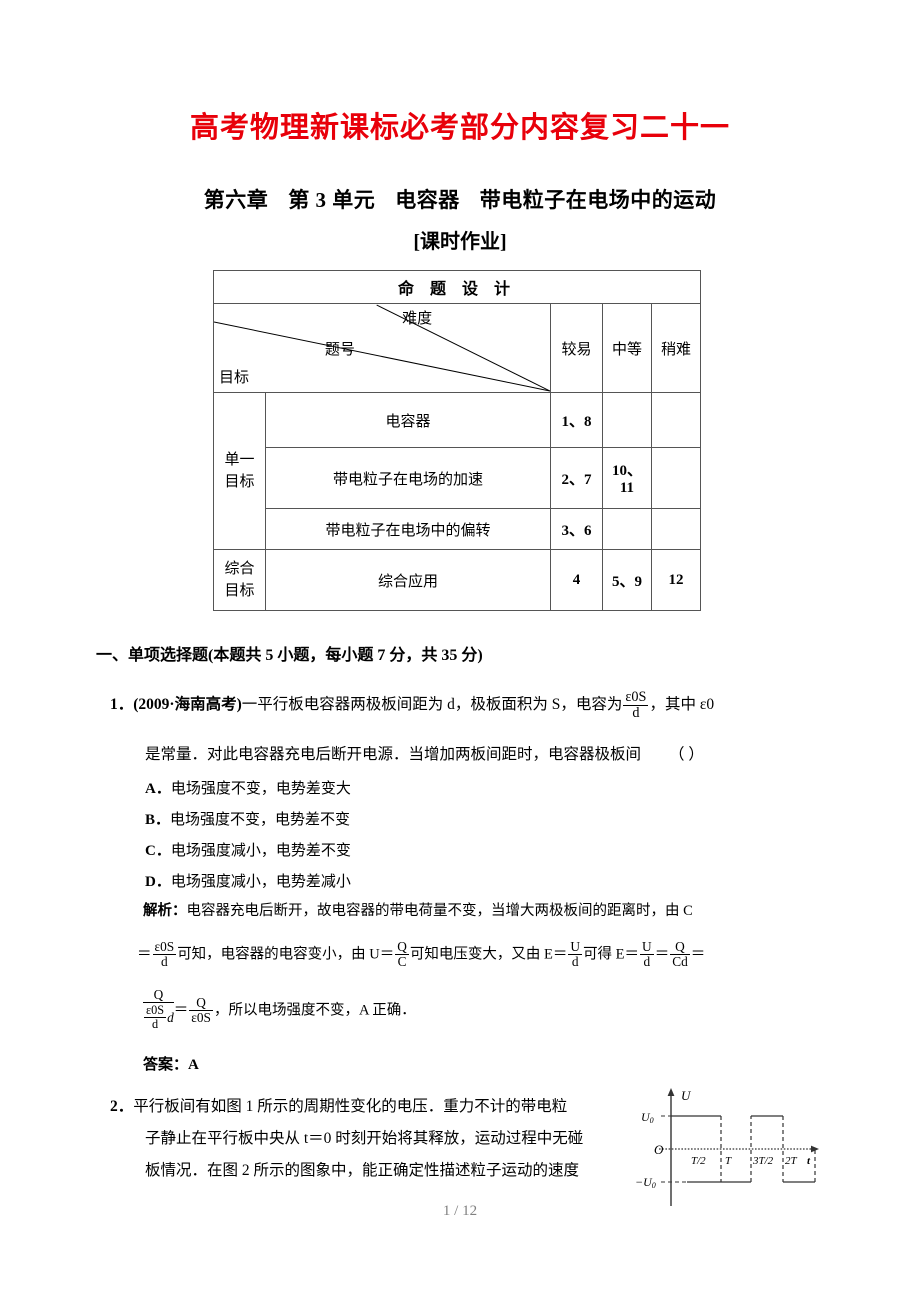 The width and height of the screenshot is (920, 1302). I want to click on cell-acceleration-easy: 2、7, so click(576, 478).